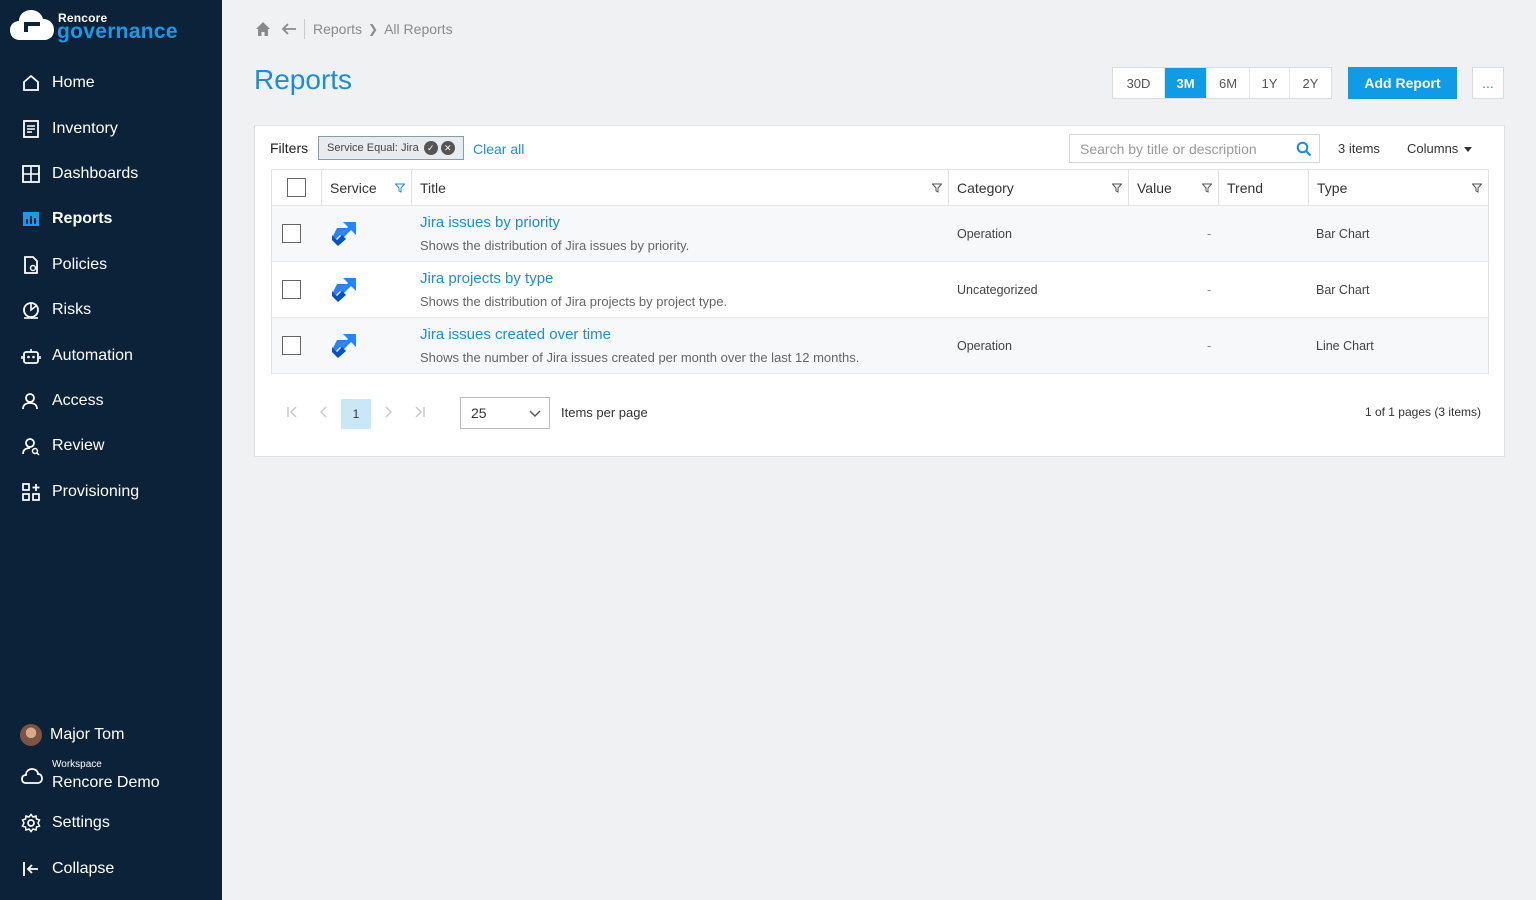 The image size is (1536, 900). I want to click on user-profile: Major Tom, so click(111, 735).